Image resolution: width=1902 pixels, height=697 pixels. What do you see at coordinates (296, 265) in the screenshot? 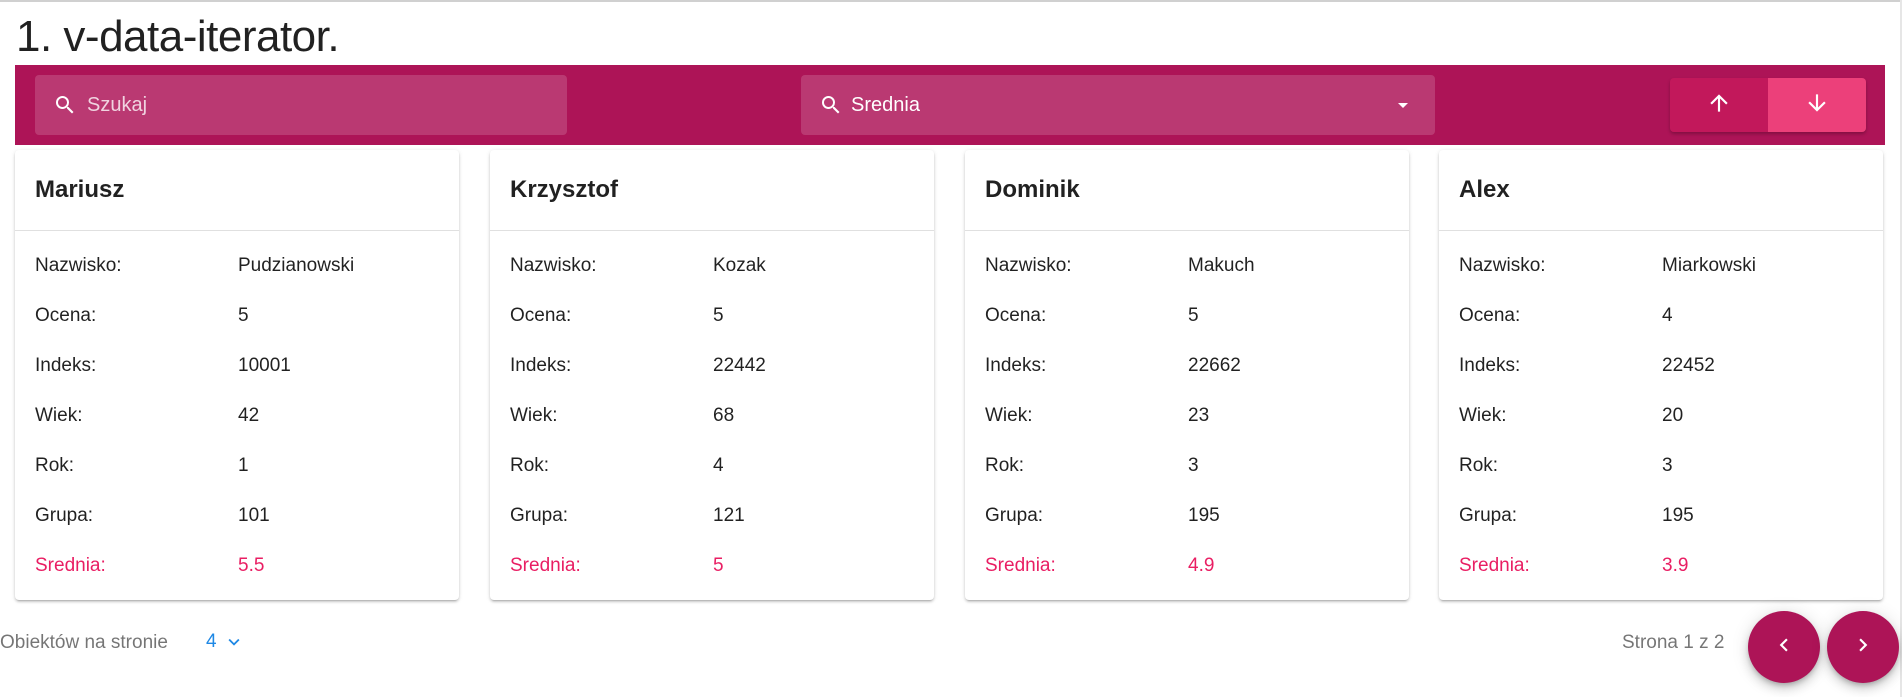
I see `field-value: Pudzianowski` at bounding box center [296, 265].